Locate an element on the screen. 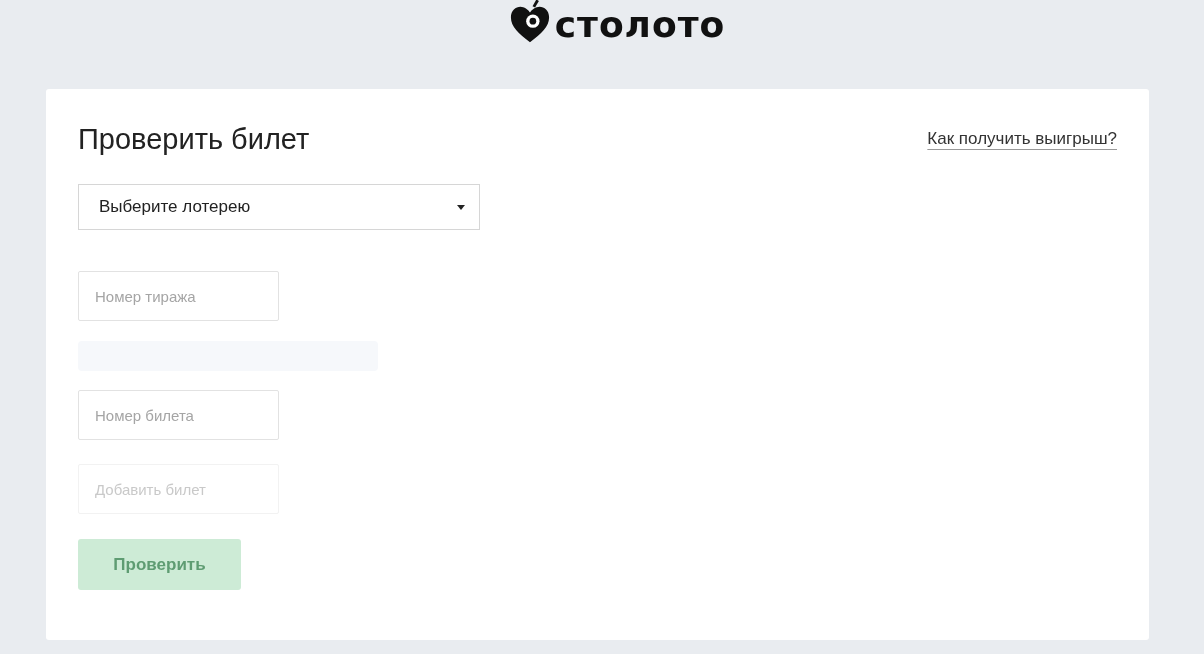 This screenshot has height=654, width=1204. input-field: Номер тиража is located at coordinates (178, 296).